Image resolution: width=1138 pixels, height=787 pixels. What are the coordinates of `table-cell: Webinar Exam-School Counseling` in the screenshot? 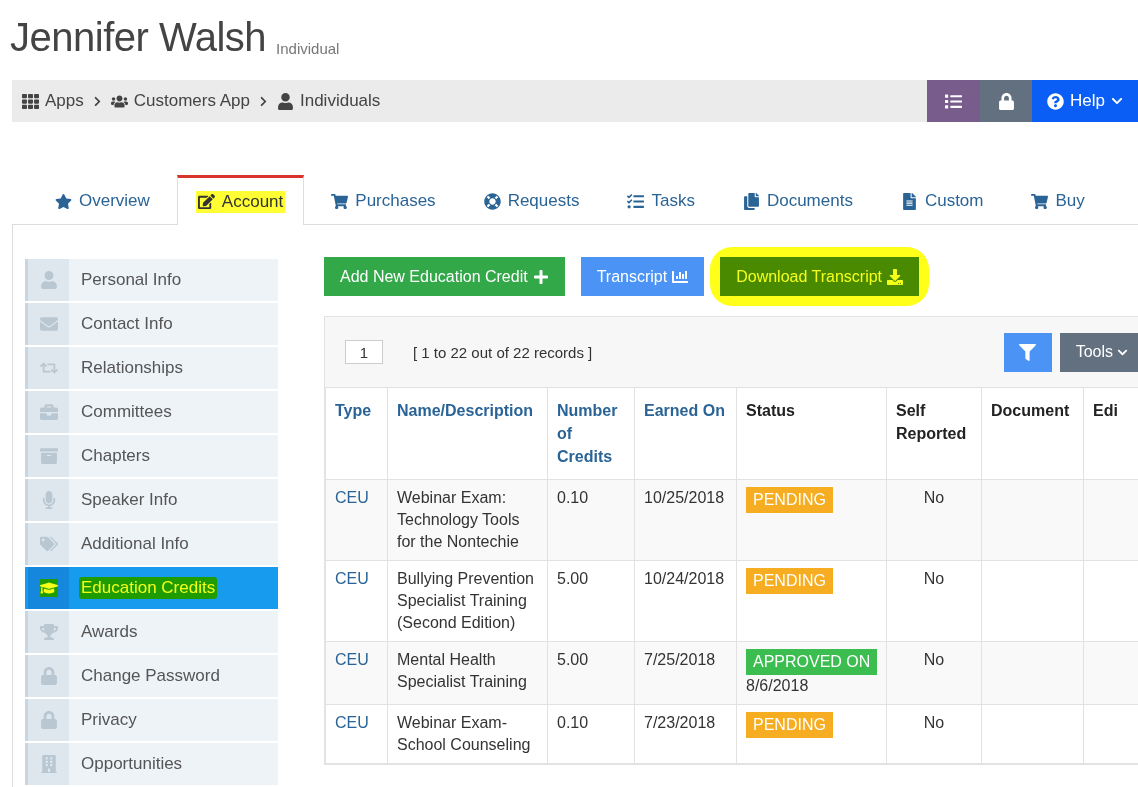 It's located at (467, 734).